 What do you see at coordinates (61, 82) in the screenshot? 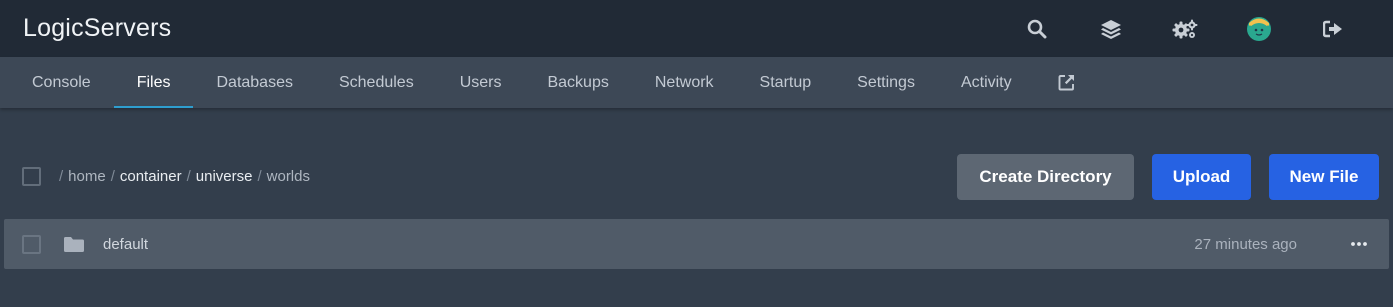
I see `tab-console: Console` at bounding box center [61, 82].